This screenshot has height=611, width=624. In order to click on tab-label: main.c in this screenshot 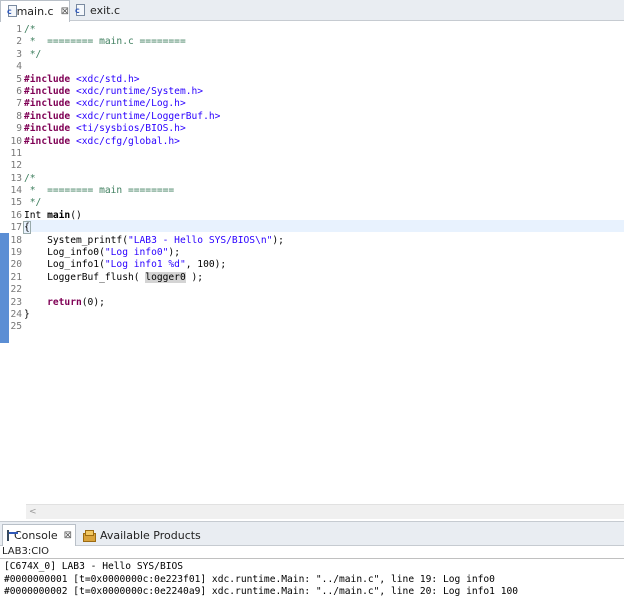, I will do `click(35, 11)`.